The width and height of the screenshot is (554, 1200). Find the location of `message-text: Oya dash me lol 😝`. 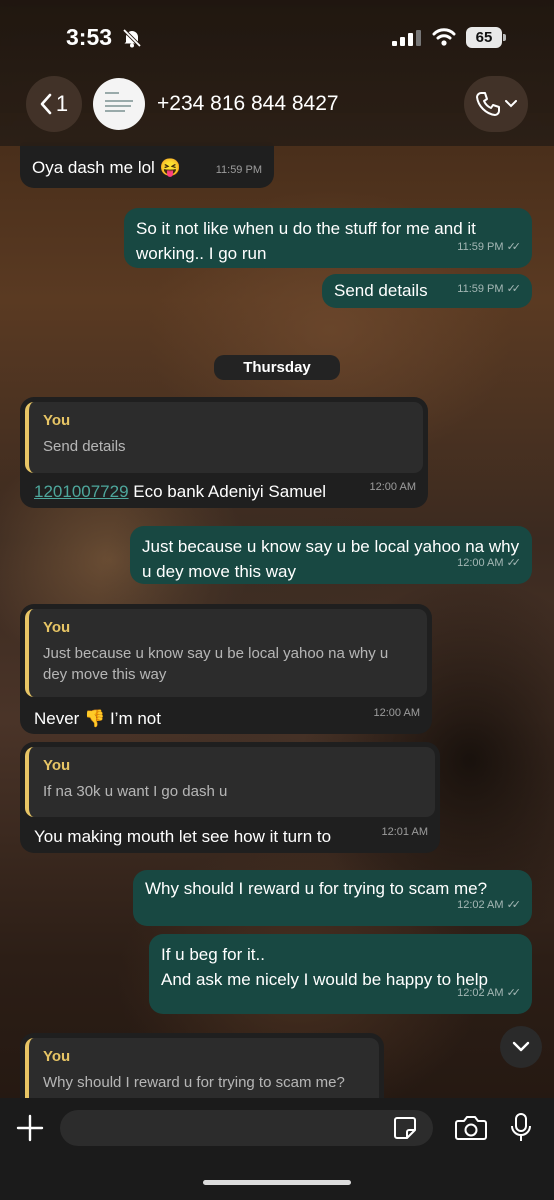

message-text: Oya dash me lol 😝 is located at coordinates (106, 167).